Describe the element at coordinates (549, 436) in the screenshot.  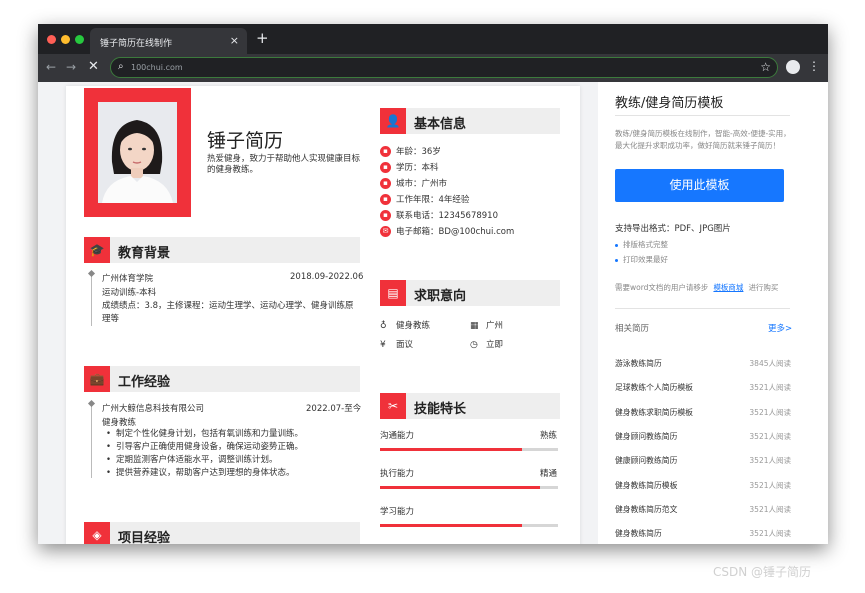
I see `skill-level: 熟练` at that location.